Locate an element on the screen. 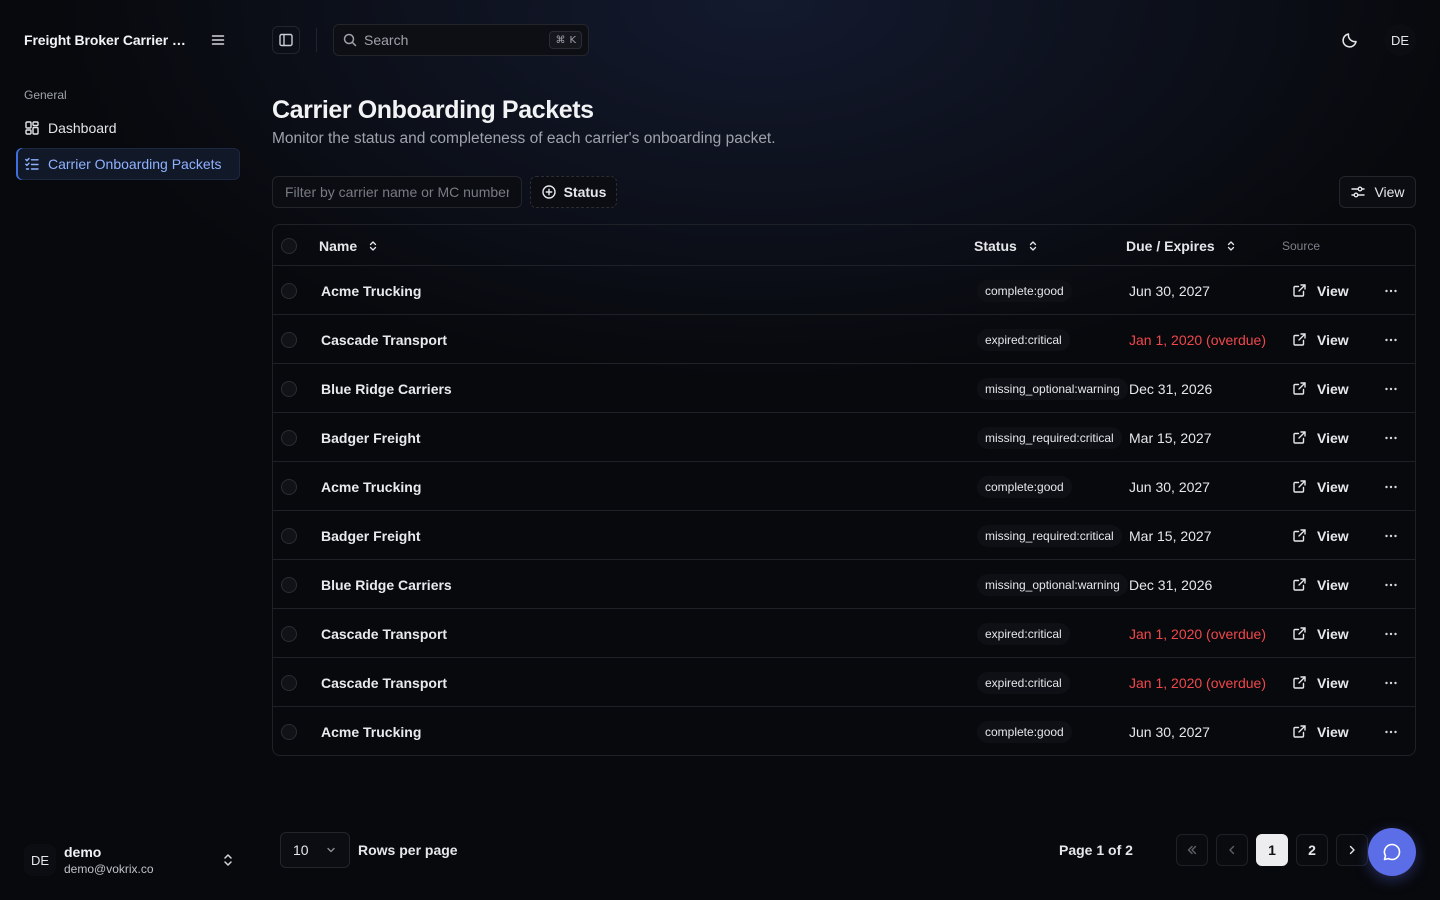 Image resolution: width=1440 pixels, height=900 pixels. moon-icon is located at coordinates (1349, 40).